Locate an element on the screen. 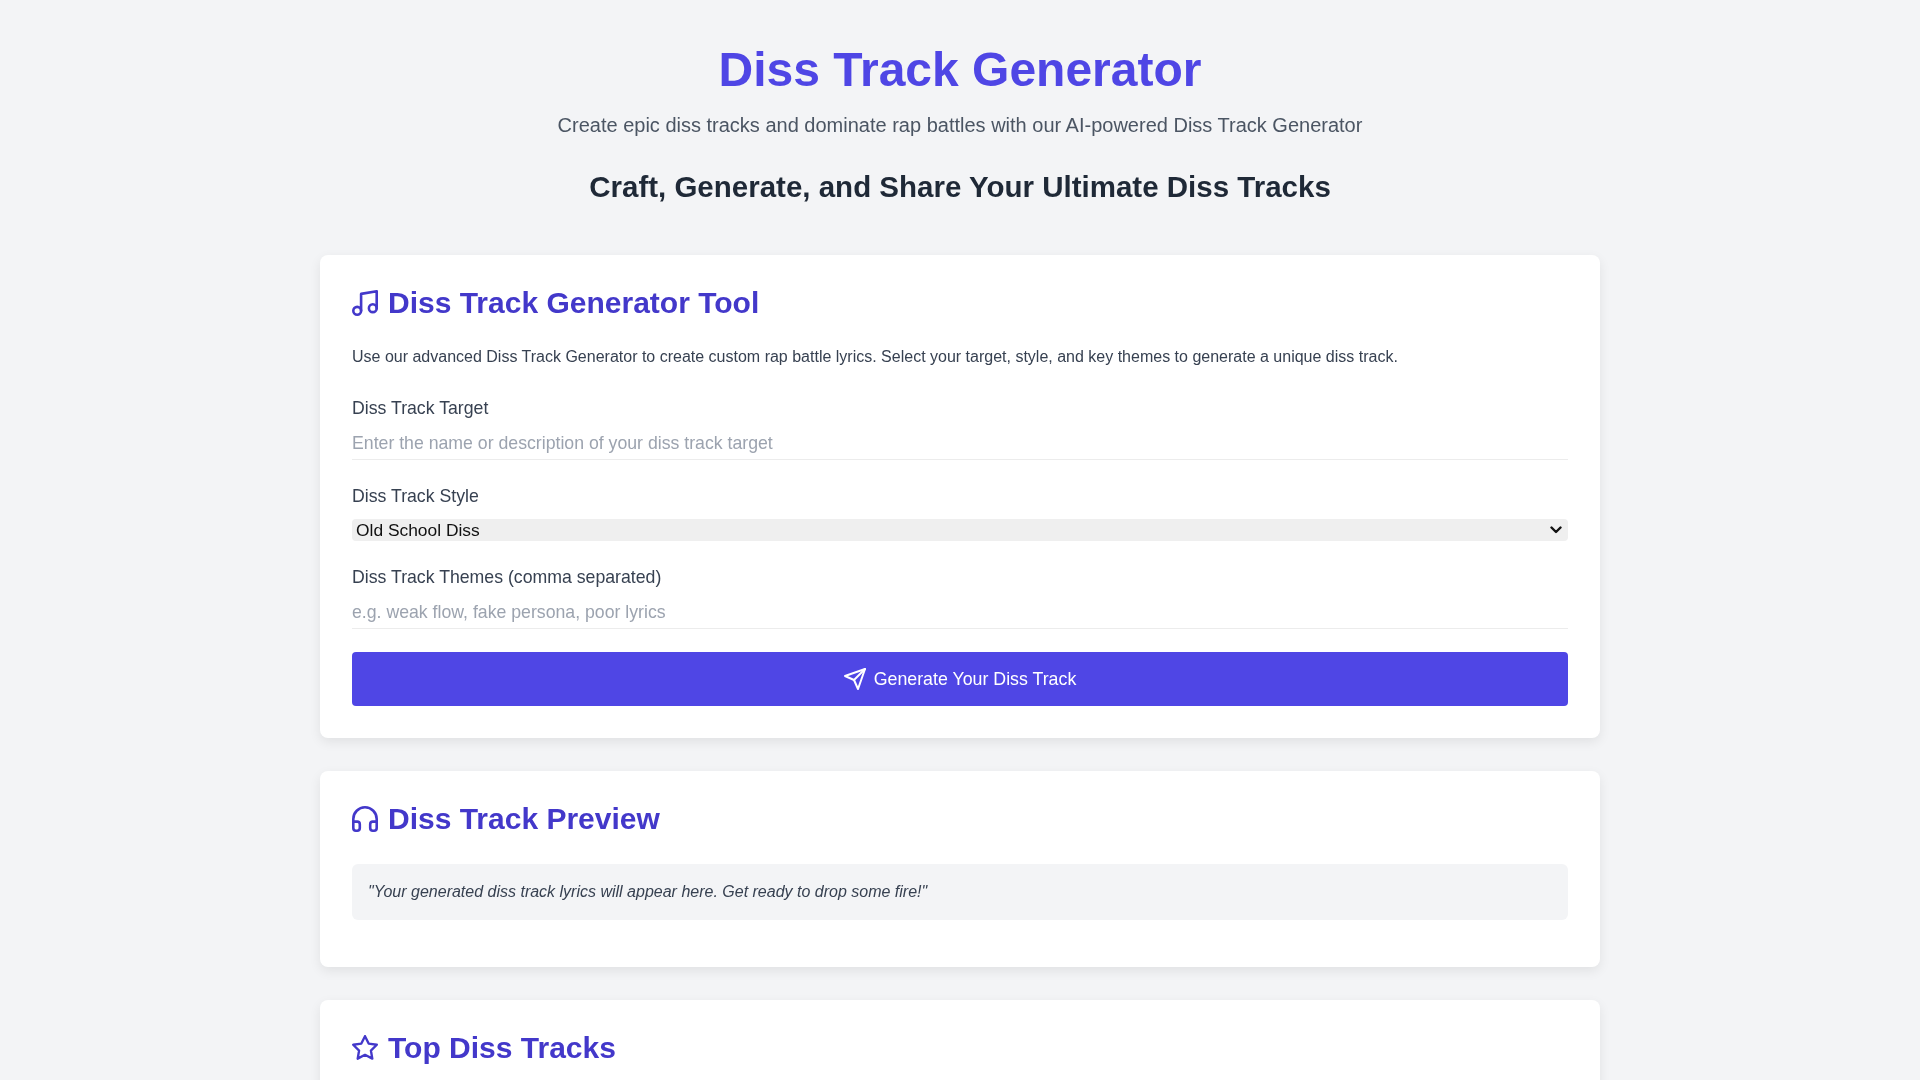 The width and height of the screenshot is (1920, 1080). text-input-field: e.g. weak flow, fake persona, poor lyrics is located at coordinates (960, 610).